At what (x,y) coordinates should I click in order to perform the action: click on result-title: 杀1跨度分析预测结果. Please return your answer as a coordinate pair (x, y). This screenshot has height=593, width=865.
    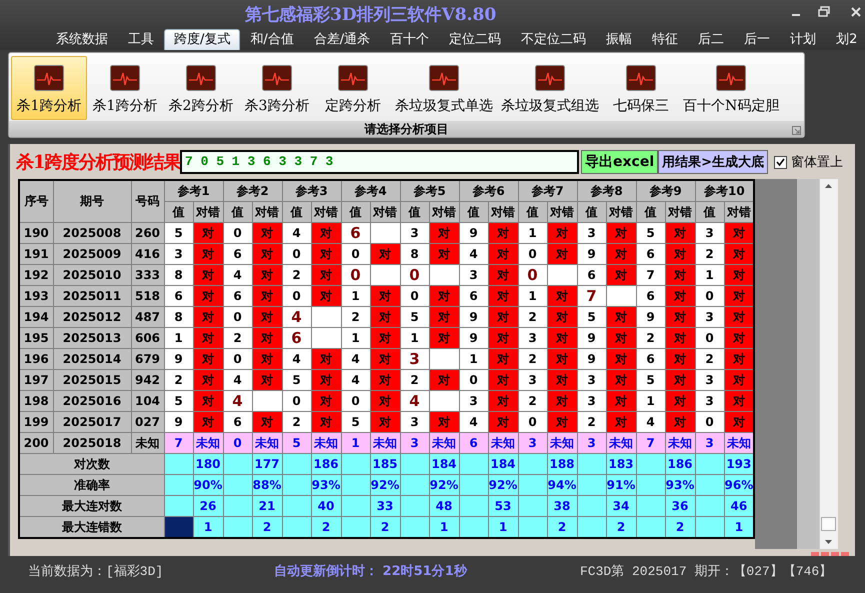
    Looking at the image, I should click on (98, 162).